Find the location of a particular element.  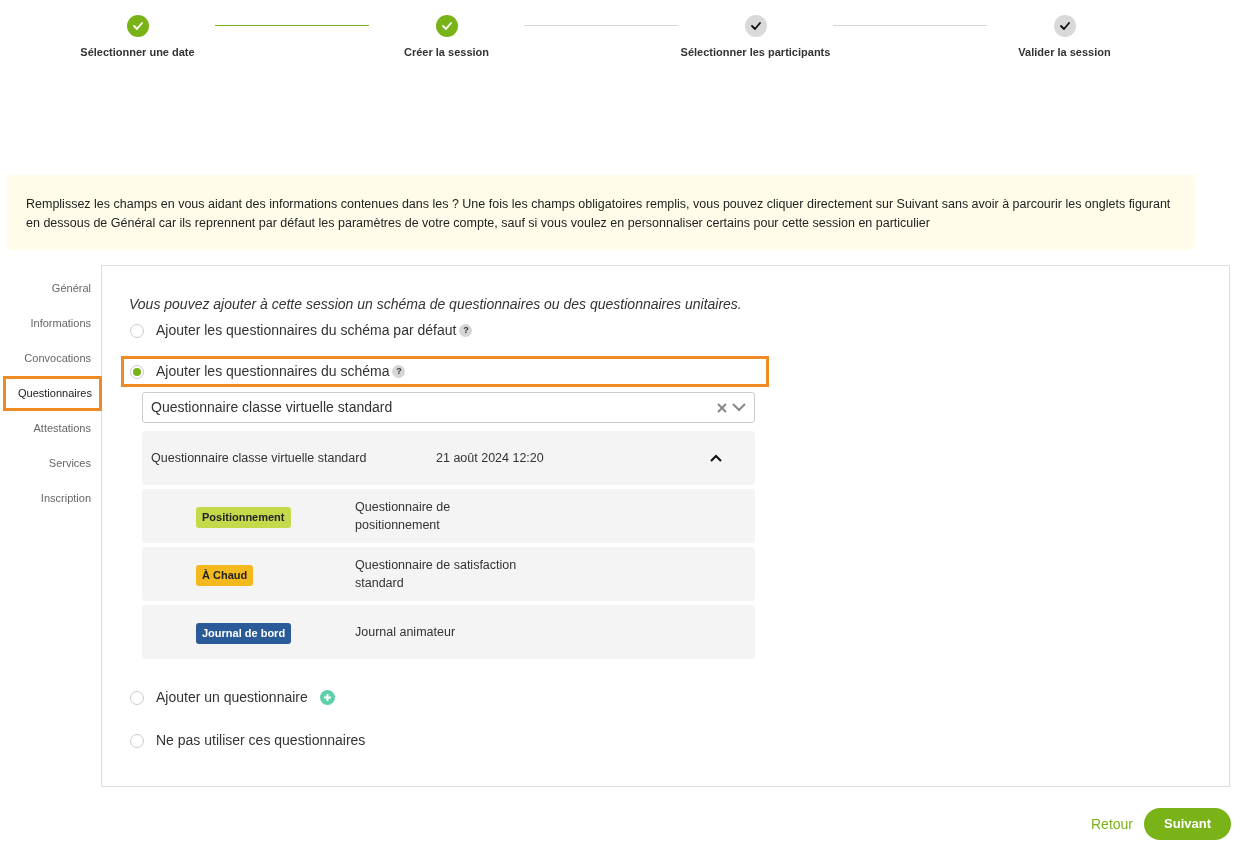

option-label: Ajouter un questionnaire is located at coordinates (232, 697).